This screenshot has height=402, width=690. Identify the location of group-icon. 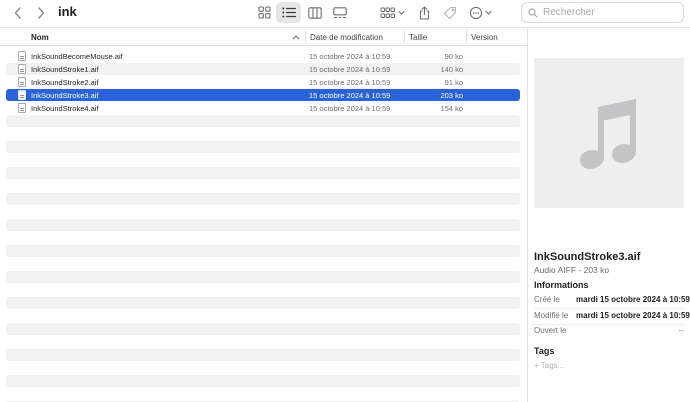
(392, 12).